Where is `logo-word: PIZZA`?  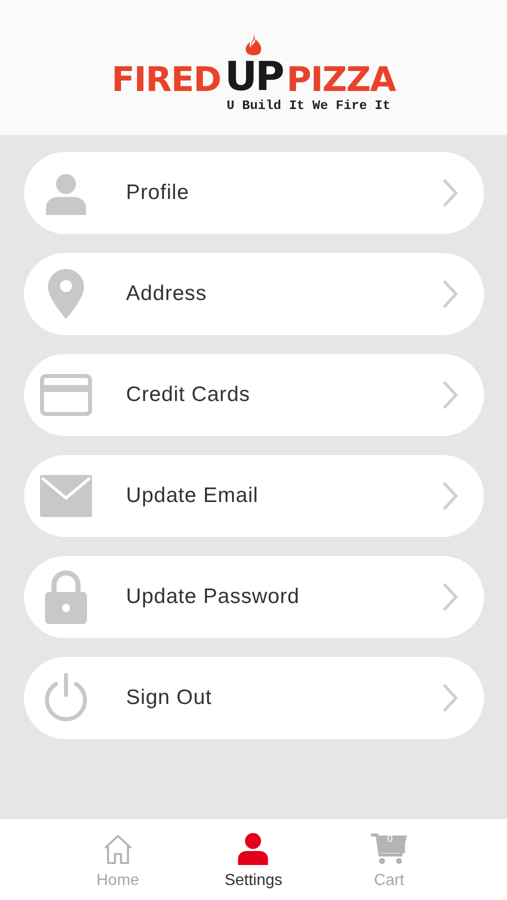 logo-word: PIZZA is located at coordinates (341, 80).